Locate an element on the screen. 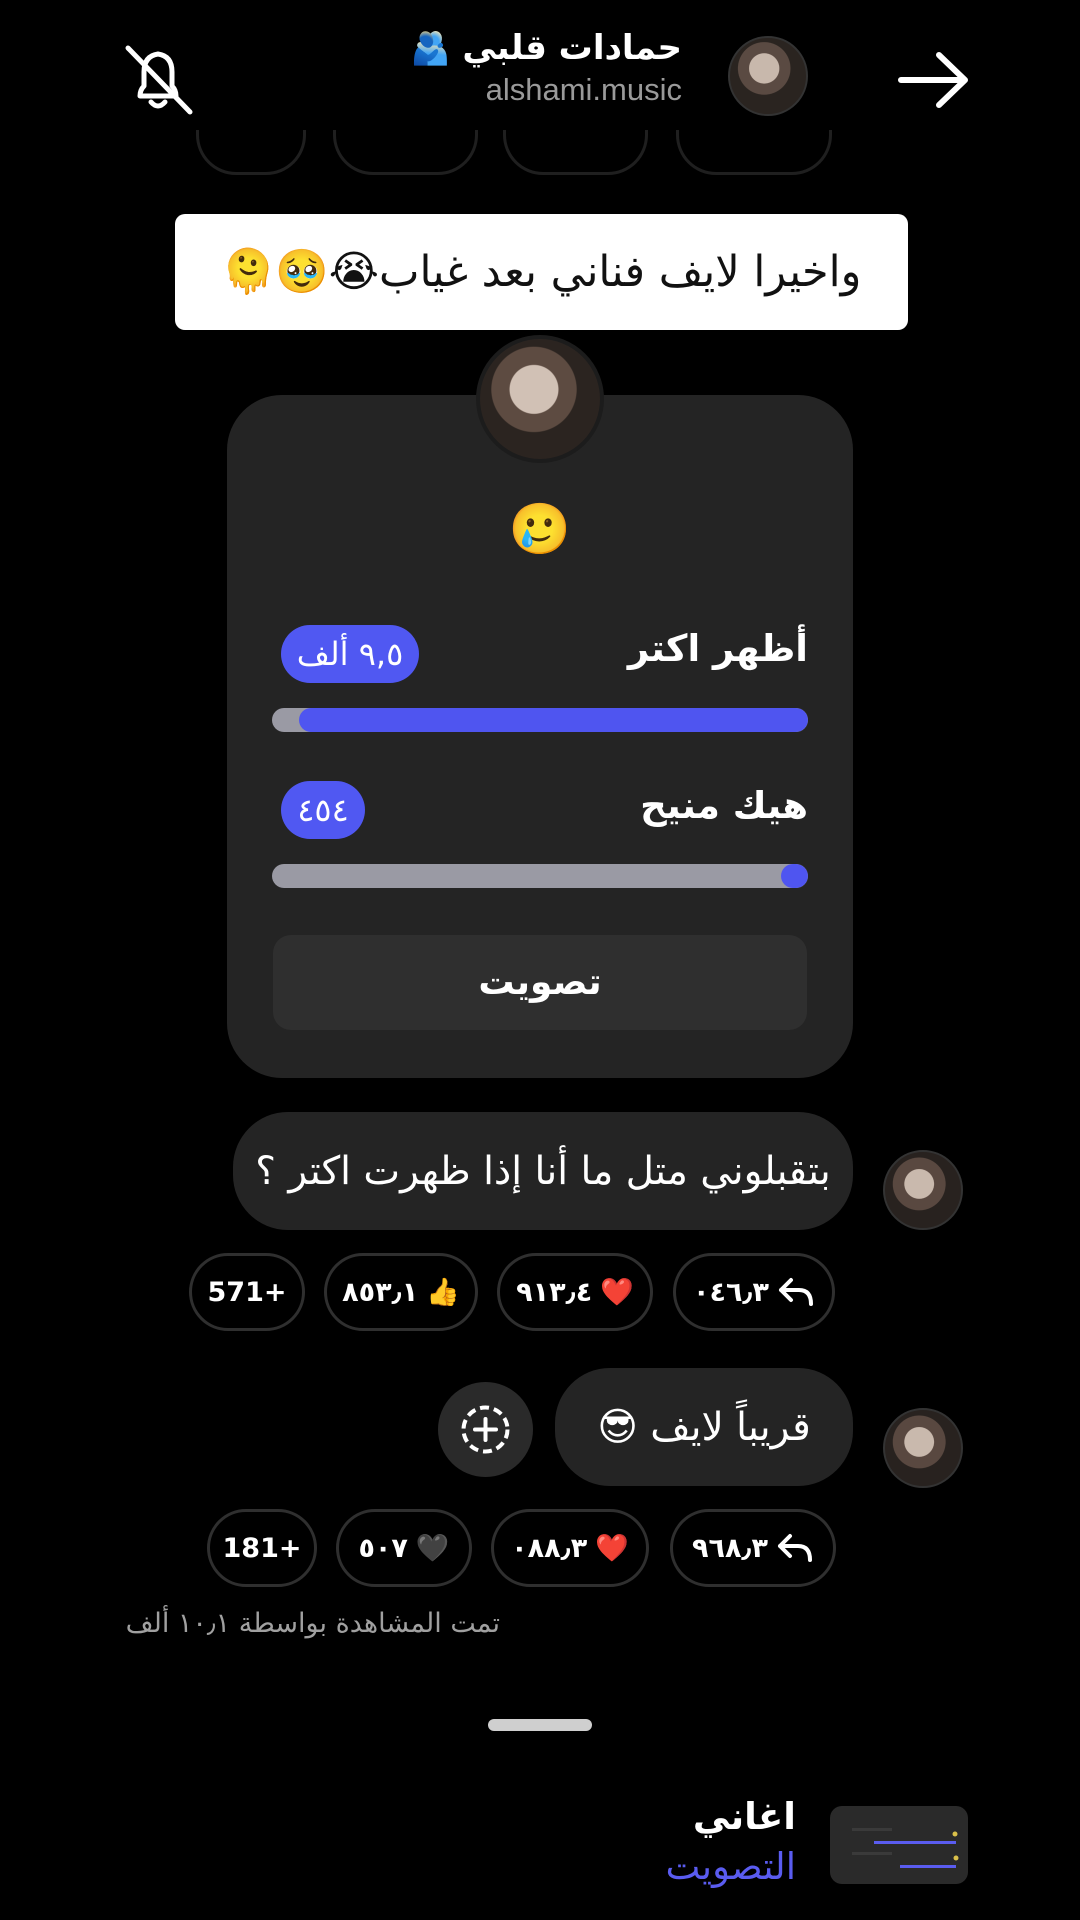  poll-avatar is located at coordinates (540, 399).